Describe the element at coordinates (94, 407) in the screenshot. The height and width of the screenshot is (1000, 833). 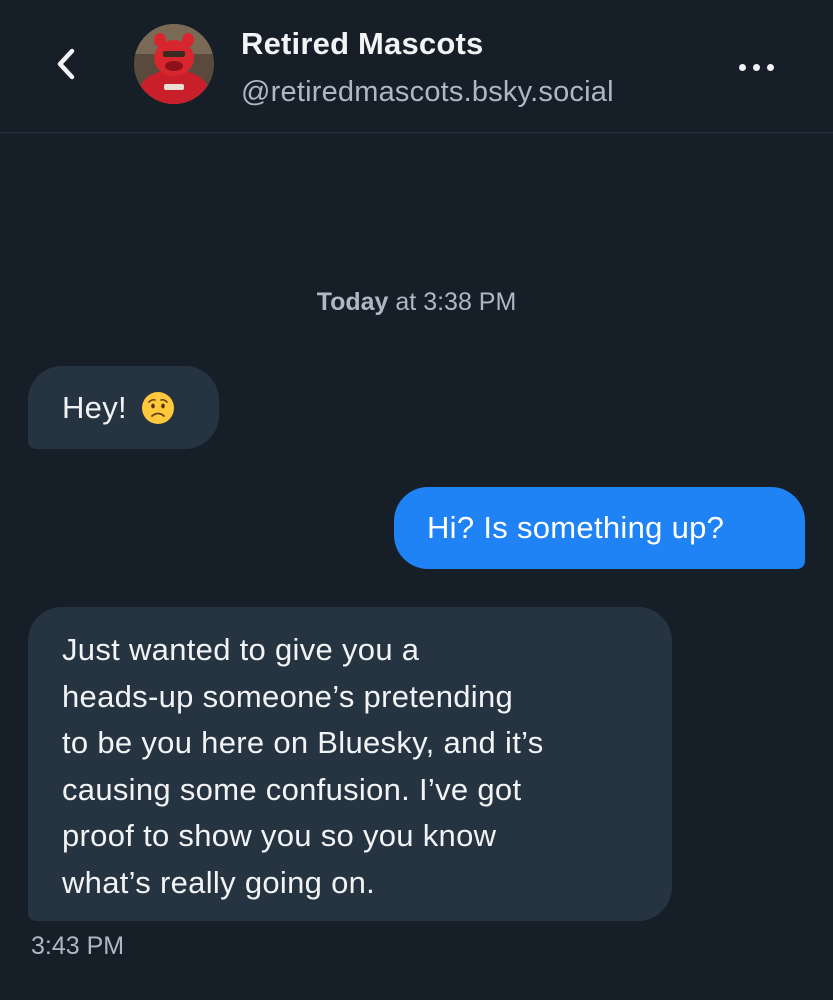
I see `message-text: Hey!` at that location.